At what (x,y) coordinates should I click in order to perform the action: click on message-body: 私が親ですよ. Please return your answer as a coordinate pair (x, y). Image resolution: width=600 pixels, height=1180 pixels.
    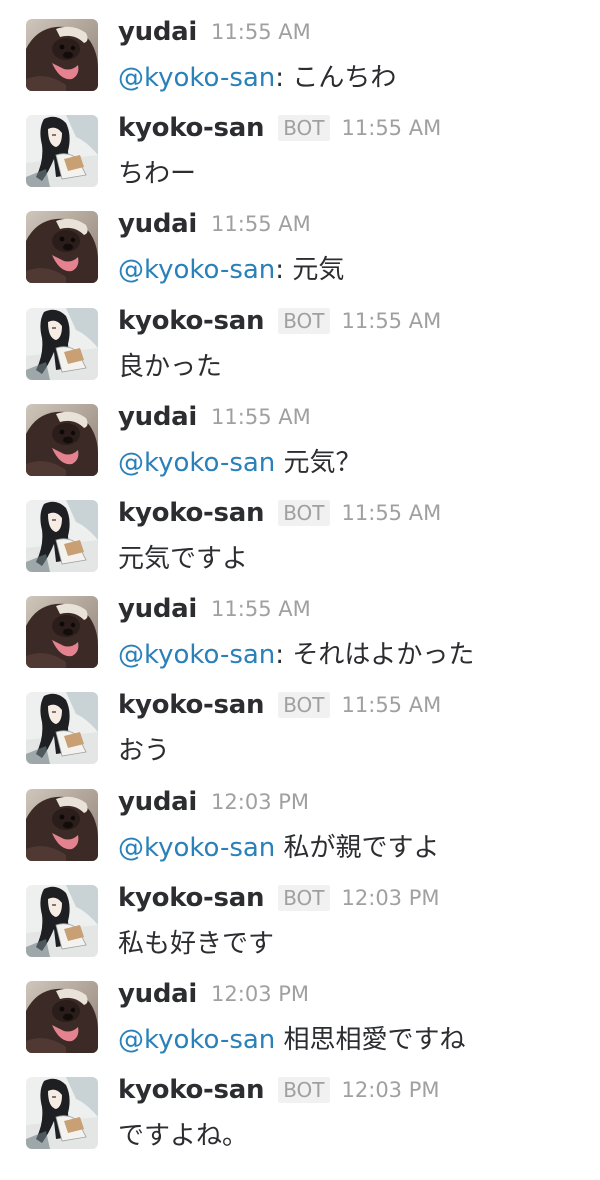
    Looking at the image, I should click on (357, 848).